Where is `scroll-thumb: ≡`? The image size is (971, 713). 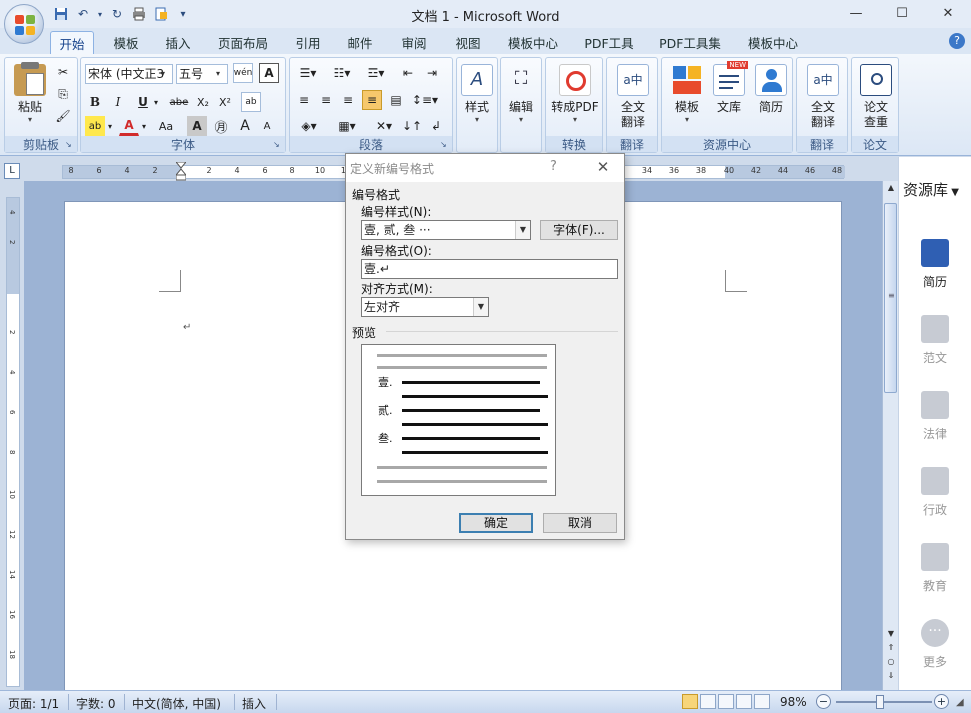
scroll-thumb: ≡ is located at coordinates (890, 298).